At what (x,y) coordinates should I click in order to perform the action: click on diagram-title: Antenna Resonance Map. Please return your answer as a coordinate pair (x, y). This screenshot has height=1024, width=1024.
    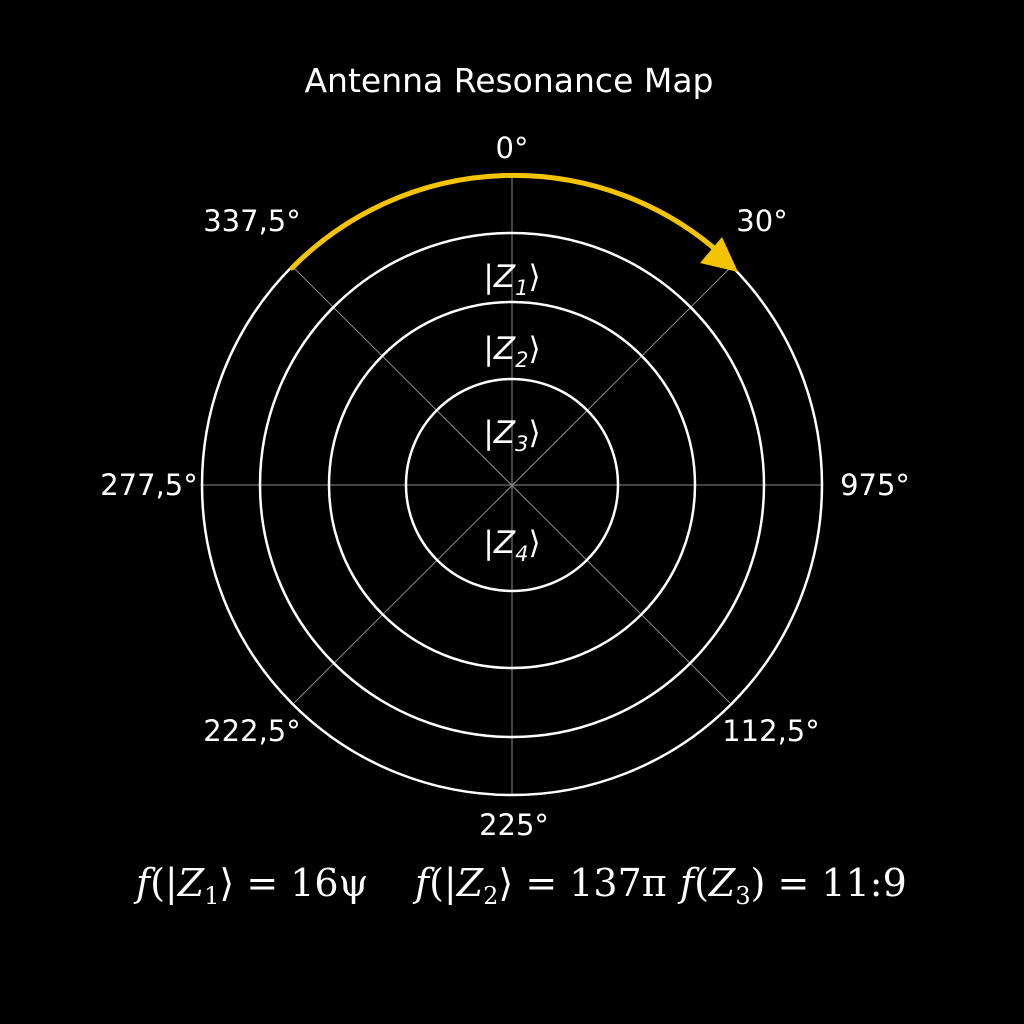
    Looking at the image, I should click on (508, 80).